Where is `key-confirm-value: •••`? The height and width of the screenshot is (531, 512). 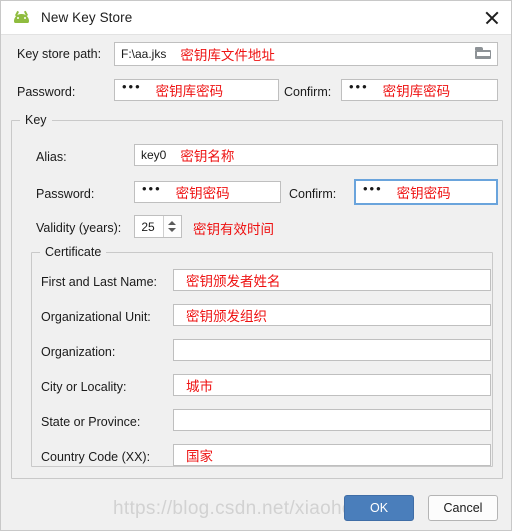 key-confirm-value: ••• is located at coordinates (373, 188).